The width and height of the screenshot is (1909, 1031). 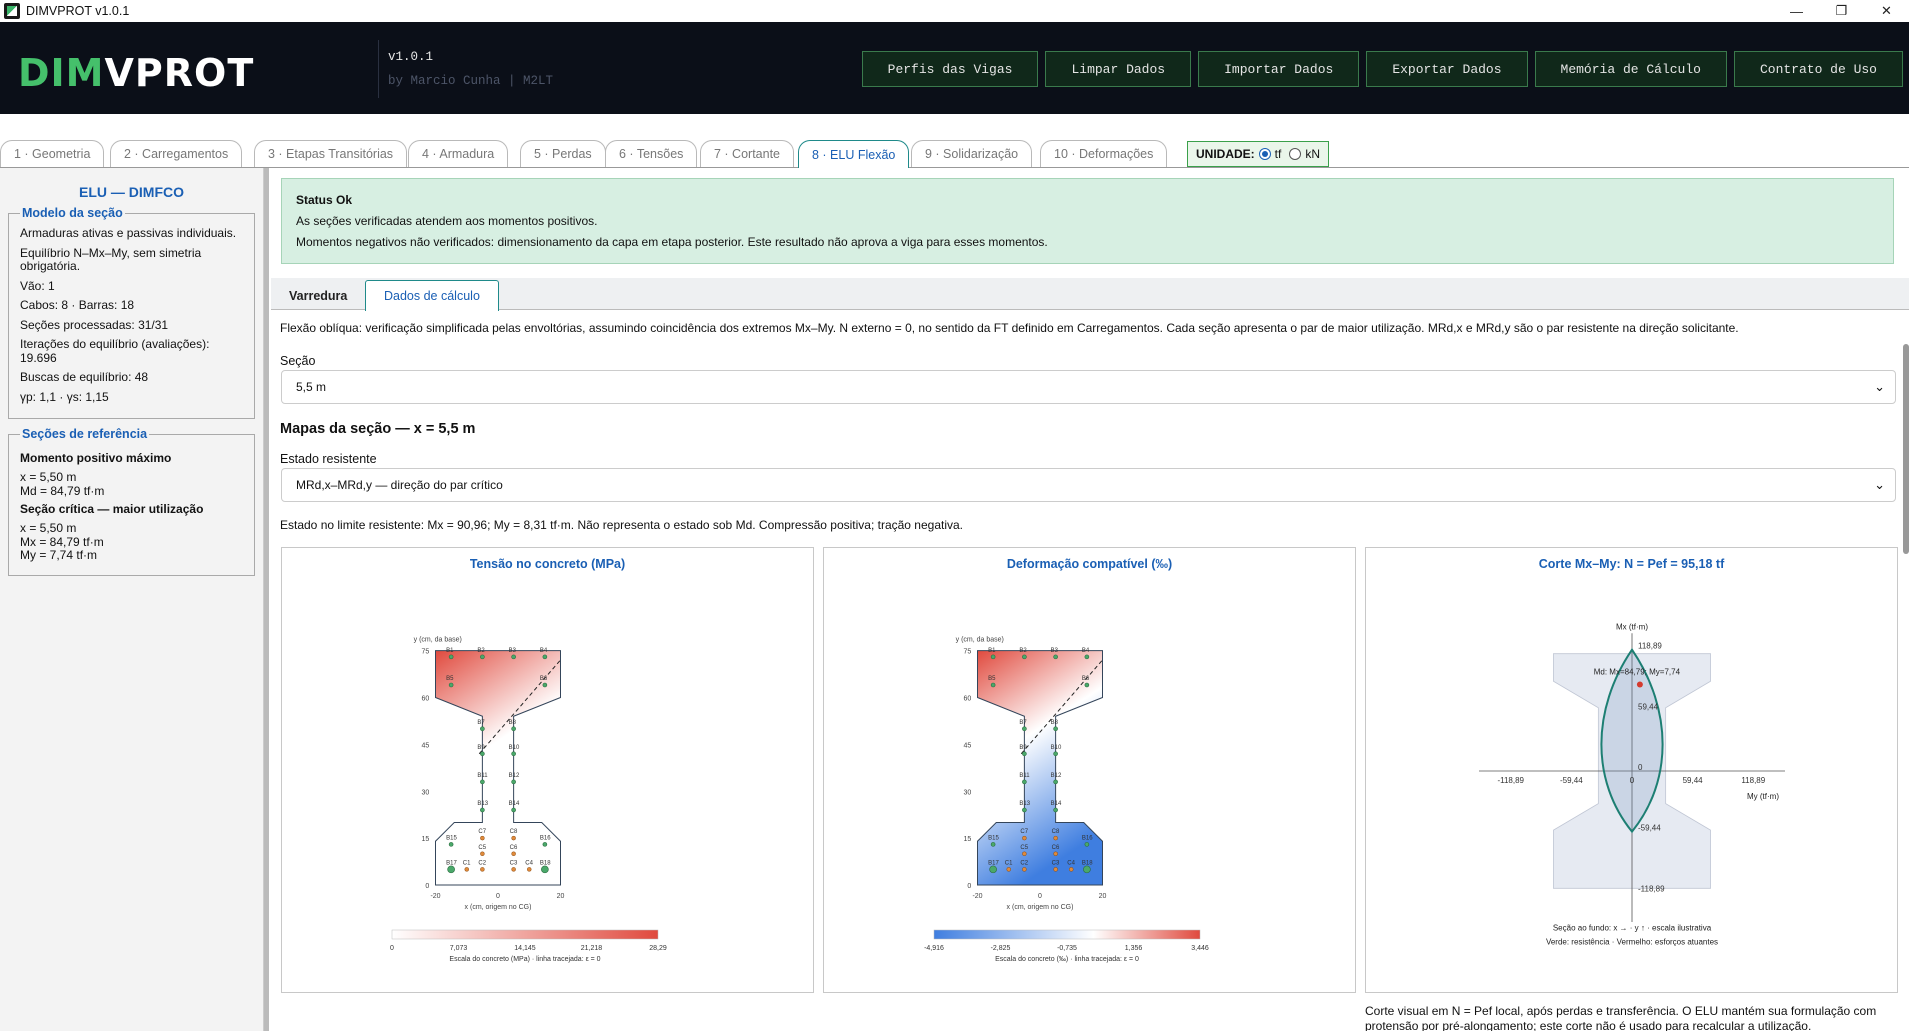 What do you see at coordinates (854, 154) in the screenshot?
I see `tab-8: 8 · ELU Flexão` at bounding box center [854, 154].